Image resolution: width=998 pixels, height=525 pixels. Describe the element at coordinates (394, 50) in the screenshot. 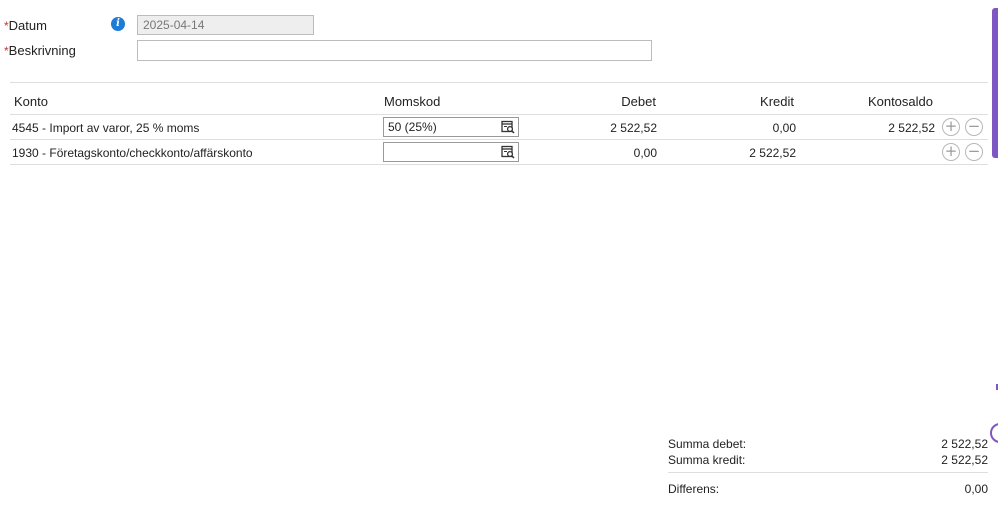

I see `description-field` at that location.